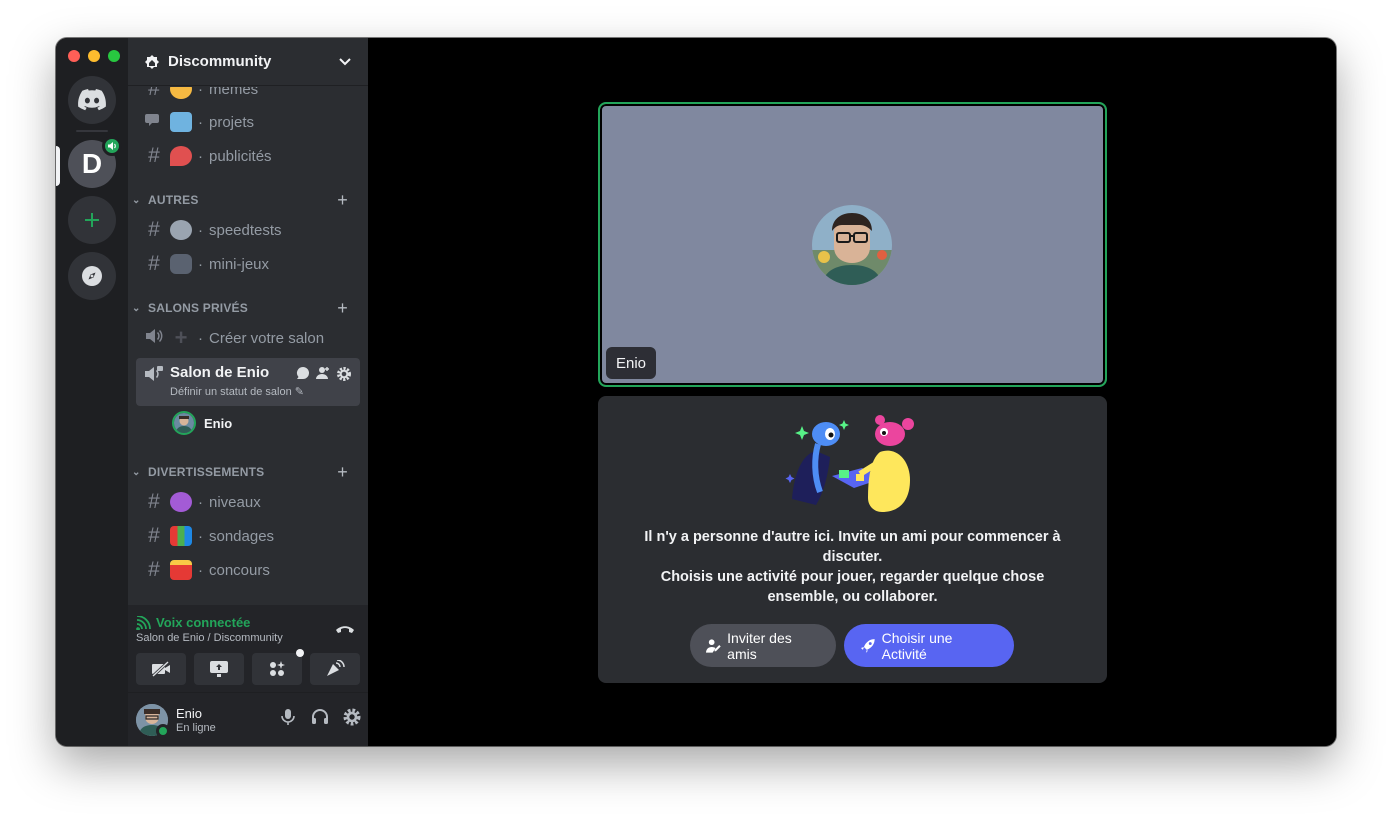 This screenshot has width=1392, height=821. Describe the element at coordinates (248, 96) in the screenshot. I see `channel-memes: # · memes` at that location.